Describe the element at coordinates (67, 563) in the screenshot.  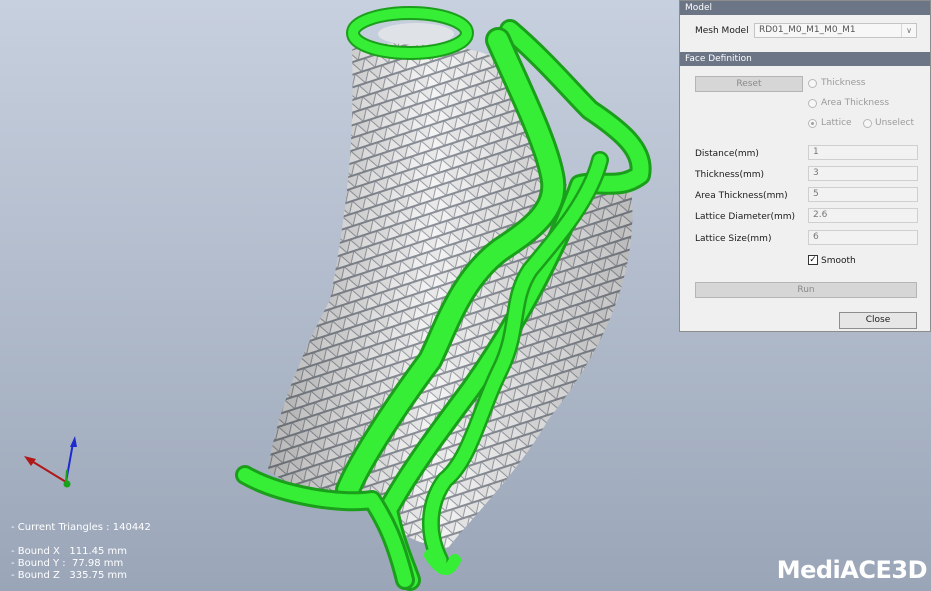
I see `bound-y-stat: - Bound Y : 77.98 mm` at that location.